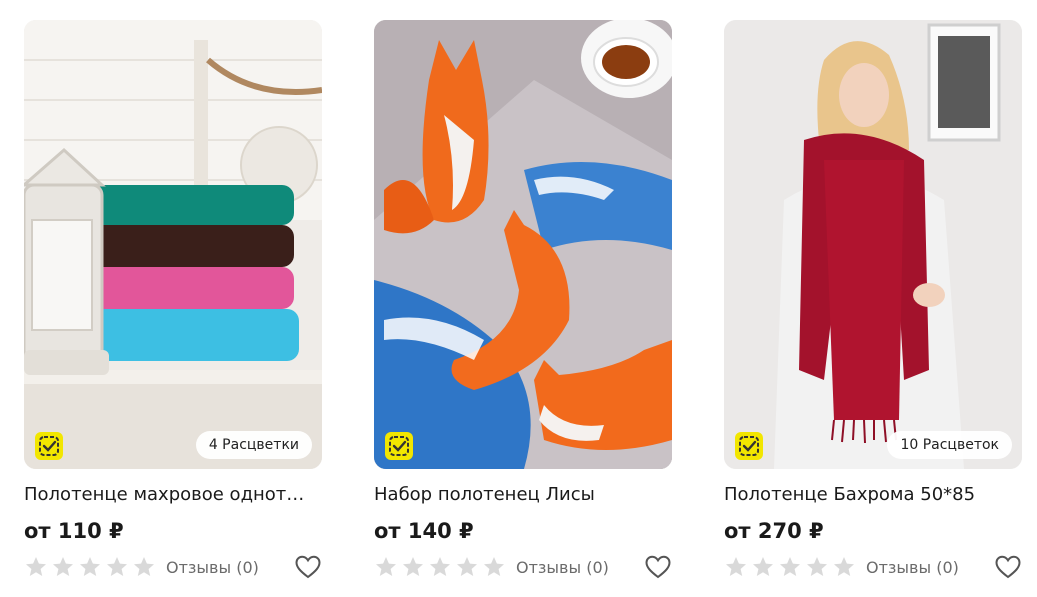  What do you see at coordinates (873, 495) in the screenshot?
I see `product-title: Полотенце Бахрома 50*85` at bounding box center [873, 495].